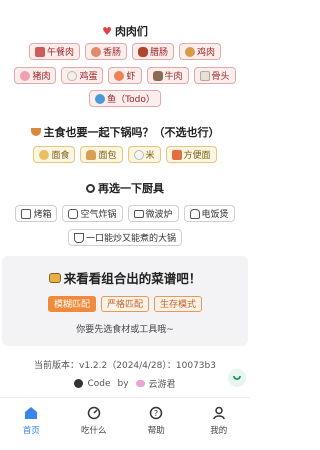  I want to click on noodles-icon, so click(44, 154).